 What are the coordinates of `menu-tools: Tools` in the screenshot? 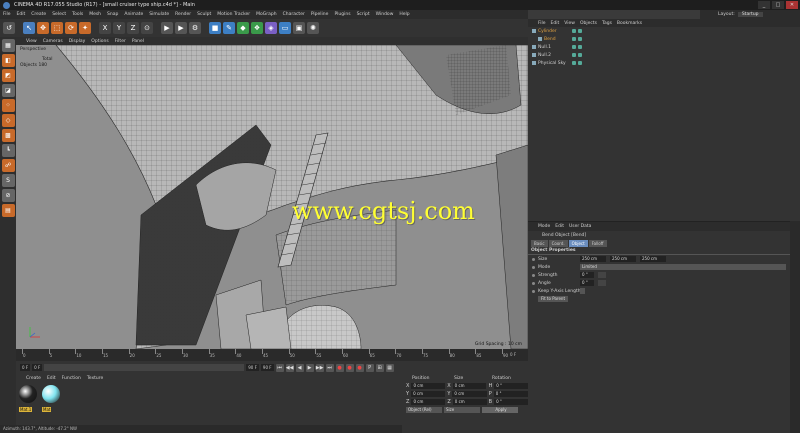 It's located at (77, 14).